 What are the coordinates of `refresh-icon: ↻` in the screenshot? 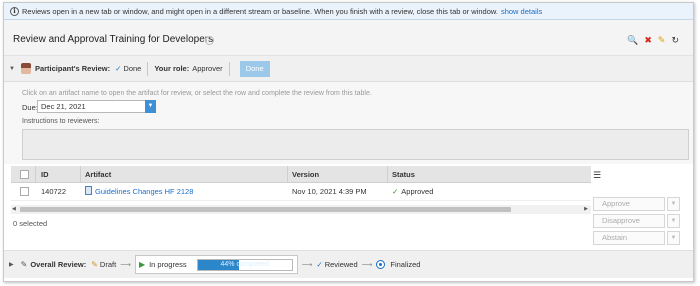 It's located at (675, 40).